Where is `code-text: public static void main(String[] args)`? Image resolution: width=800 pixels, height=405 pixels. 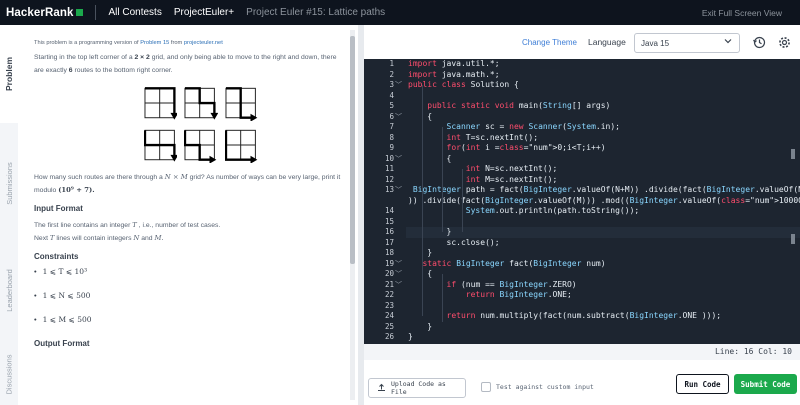 code-text: public static void main(String[] args) is located at coordinates (519, 105).